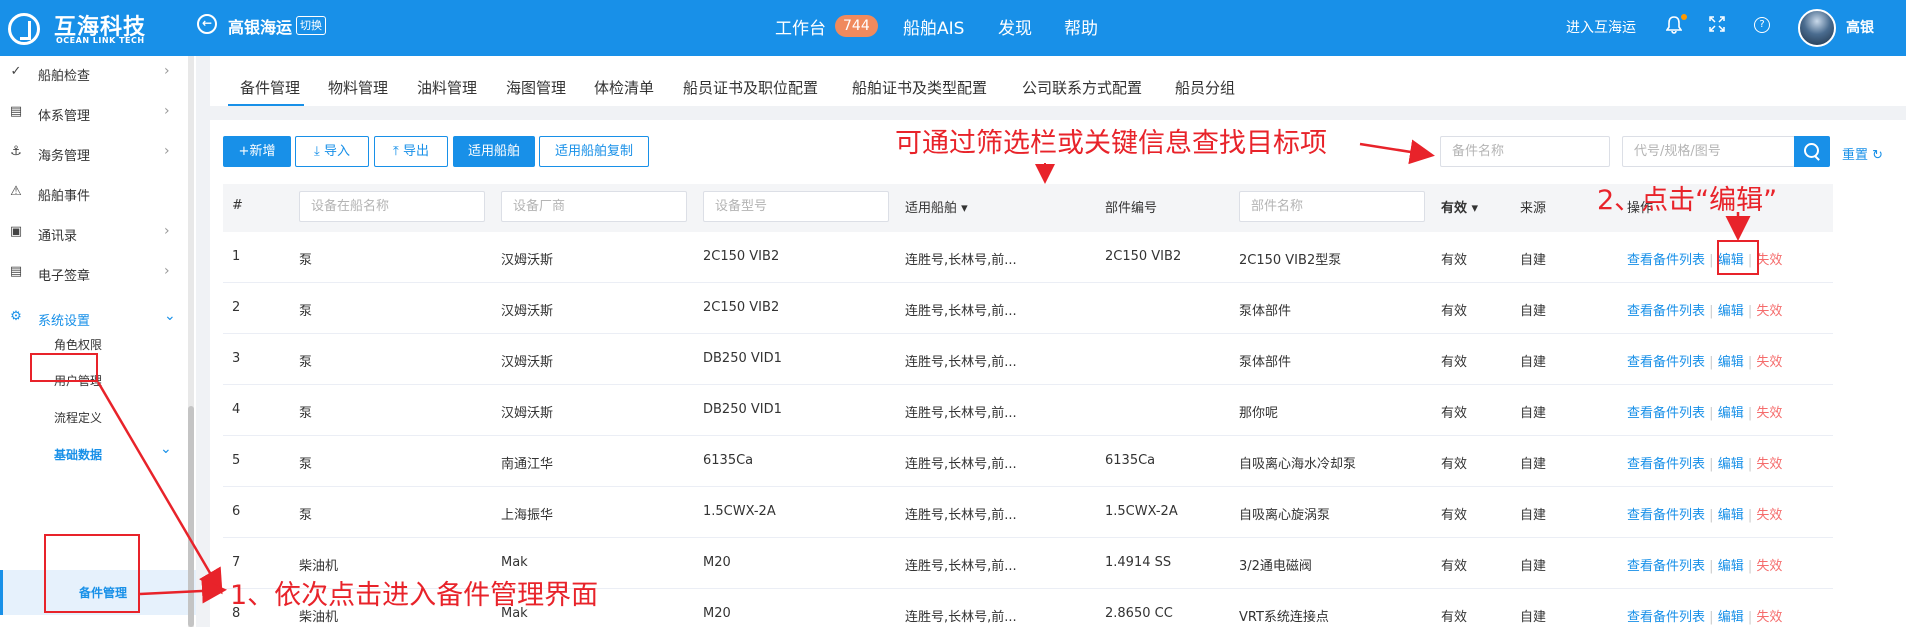 The height and width of the screenshot is (627, 1906). I want to click on active-tab-underline, so click(266, 105).